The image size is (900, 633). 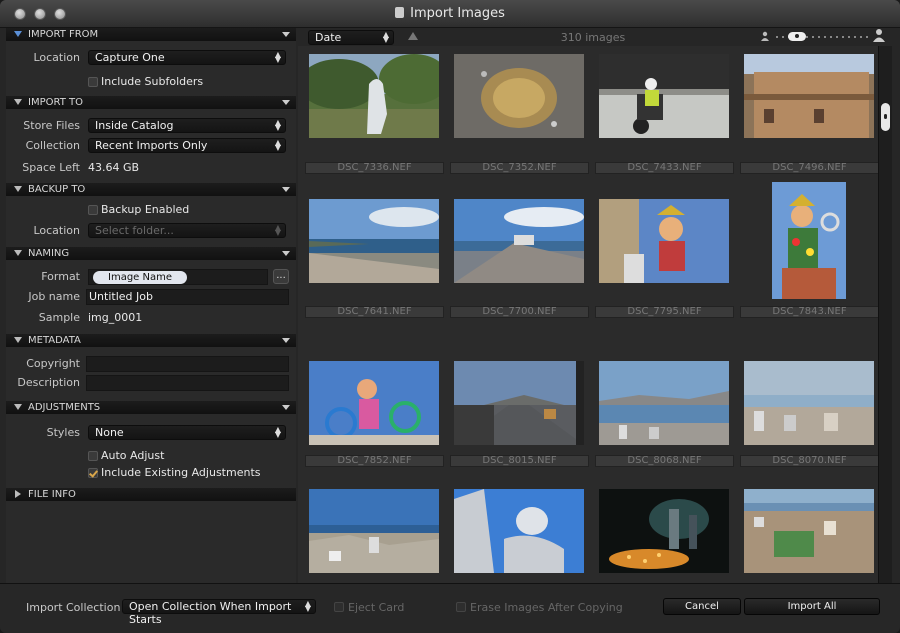 I want to click on thumbnail-size-slider, so click(x=822, y=36).